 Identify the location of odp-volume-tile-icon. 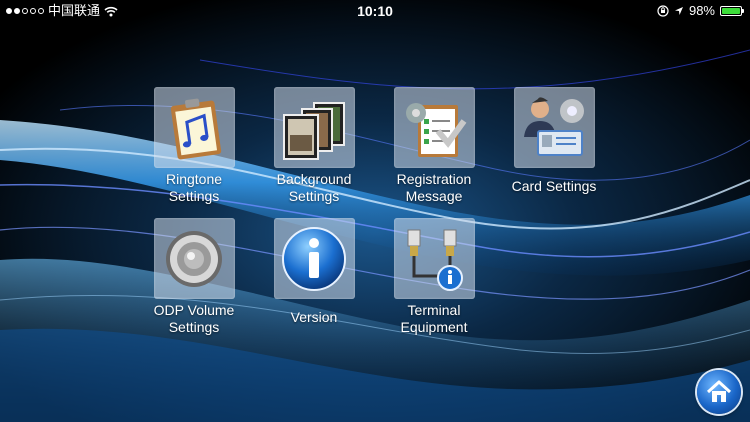
(194, 258).